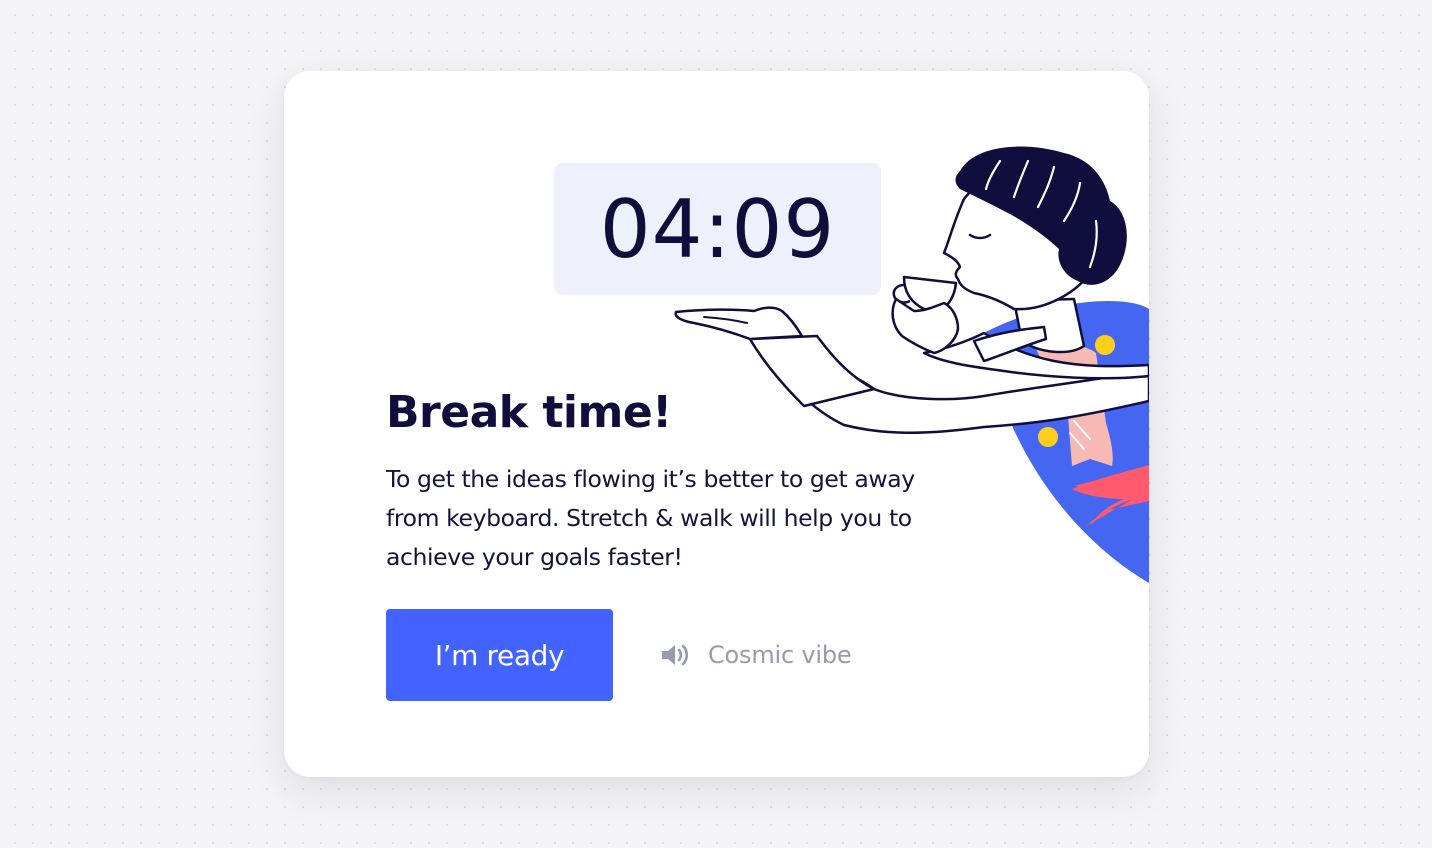  Describe the element at coordinates (499, 655) in the screenshot. I see `im-ready-button: I’m ready` at that location.